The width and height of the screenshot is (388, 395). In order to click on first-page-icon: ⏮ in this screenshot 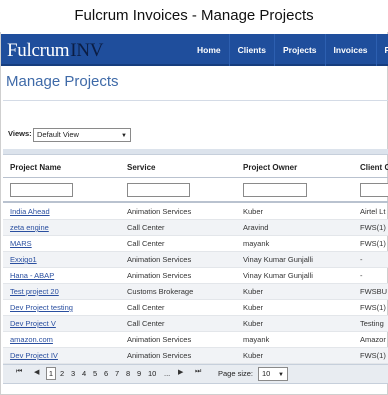, I will do `click(19, 372)`.